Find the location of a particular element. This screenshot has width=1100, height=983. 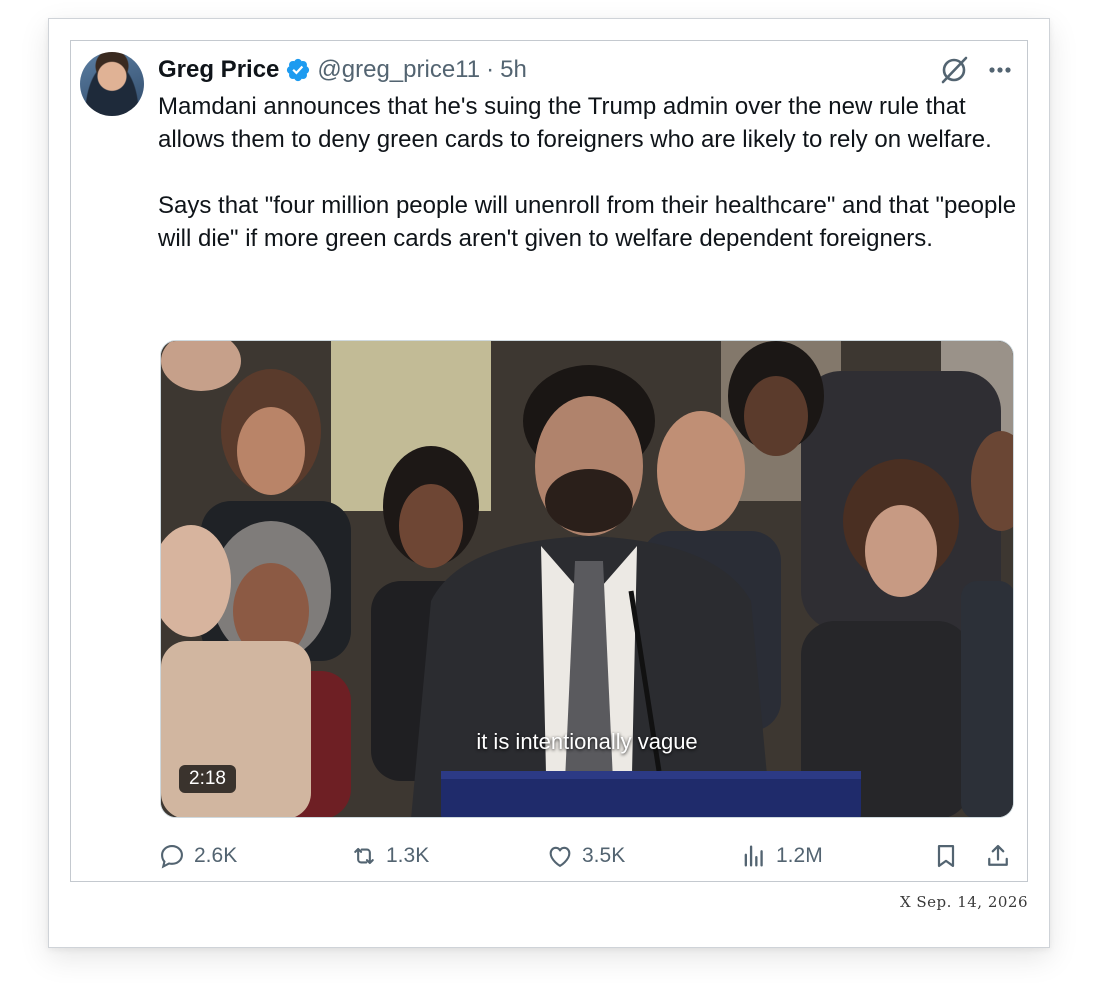

like-icon is located at coordinates (560, 856).